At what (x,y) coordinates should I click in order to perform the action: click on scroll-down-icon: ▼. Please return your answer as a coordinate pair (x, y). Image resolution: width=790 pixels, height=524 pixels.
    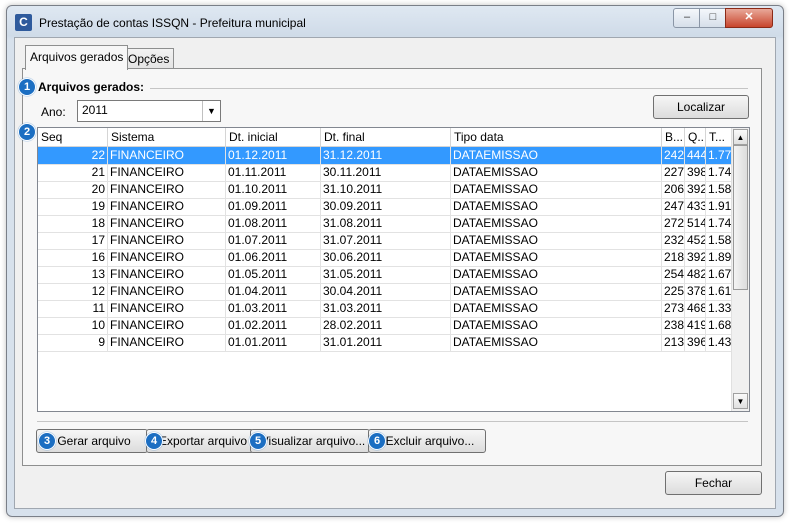
    Looking at the image, I should click on (740, 401).